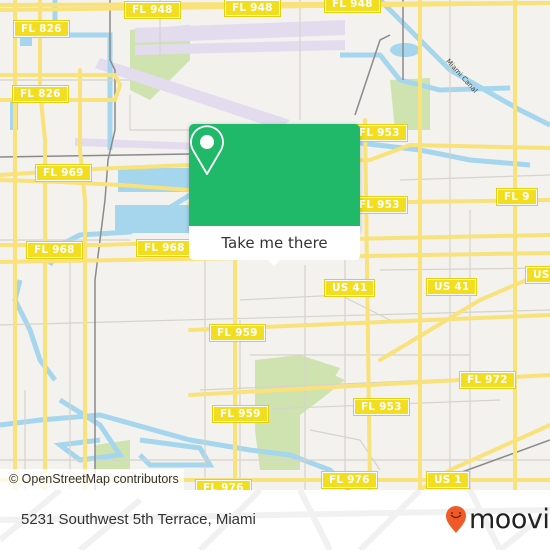 Image resolution: width=550 pixels, height=550 pixels. I want to click on popup-header, so click(274, 175).